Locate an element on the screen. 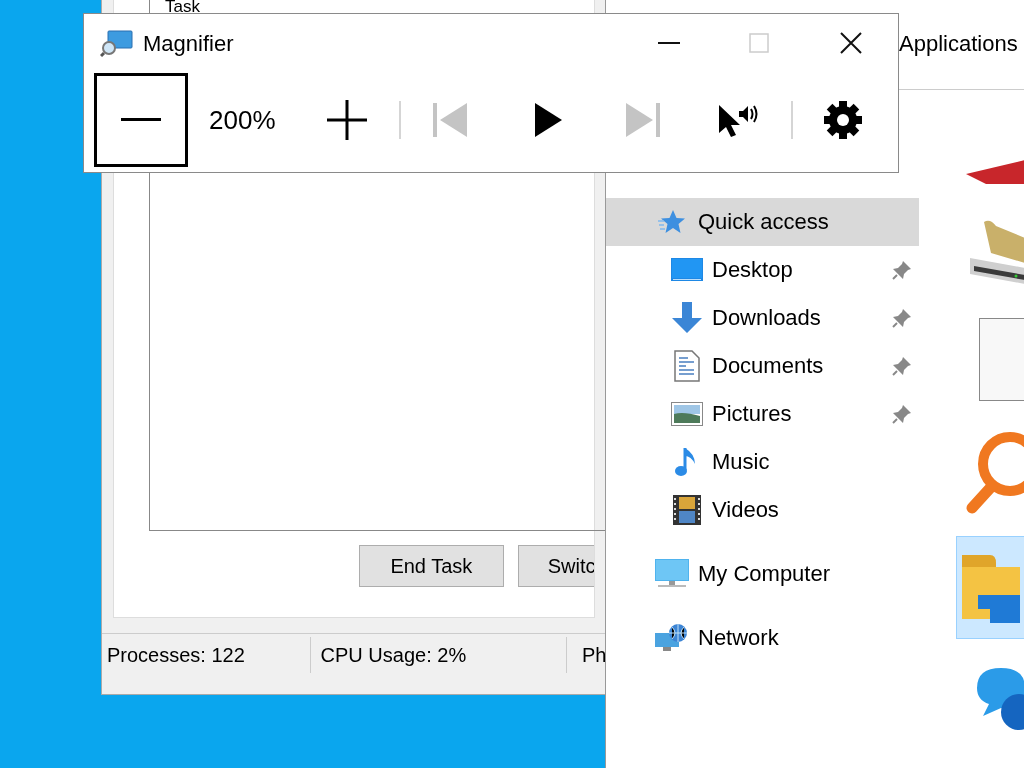  nav-item: My Computer is located at coordinates (762, 574).